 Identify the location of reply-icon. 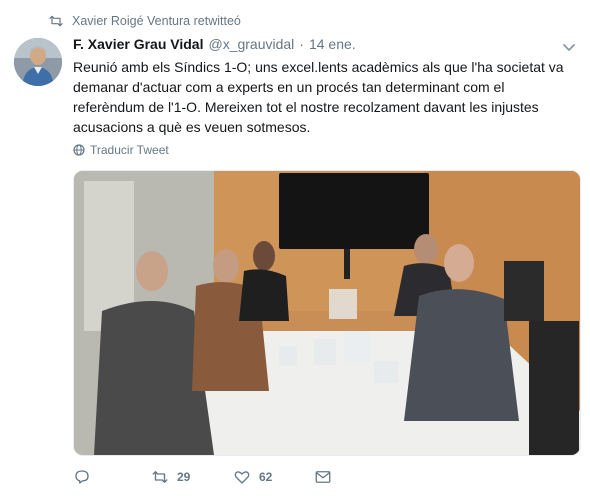
(82, 477).